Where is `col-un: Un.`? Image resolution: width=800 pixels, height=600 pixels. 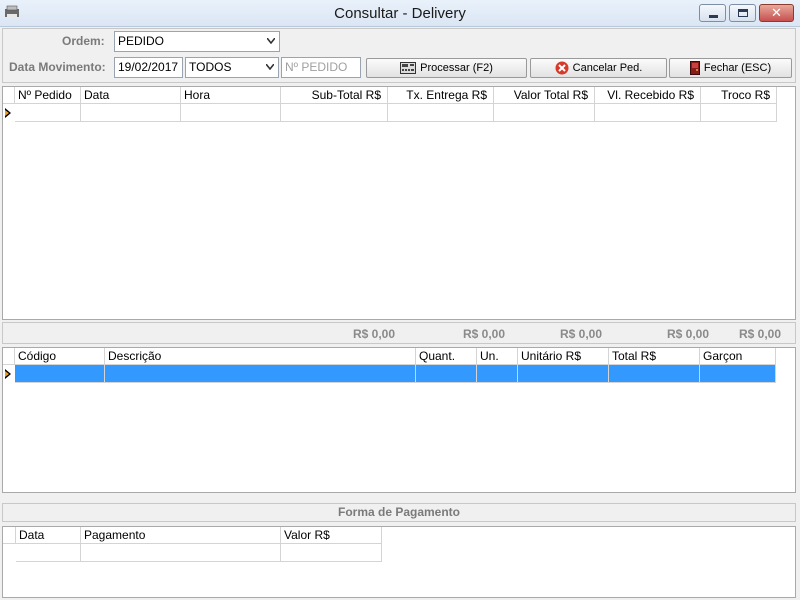 col-un: Un. is located at coordinates (497, 356).